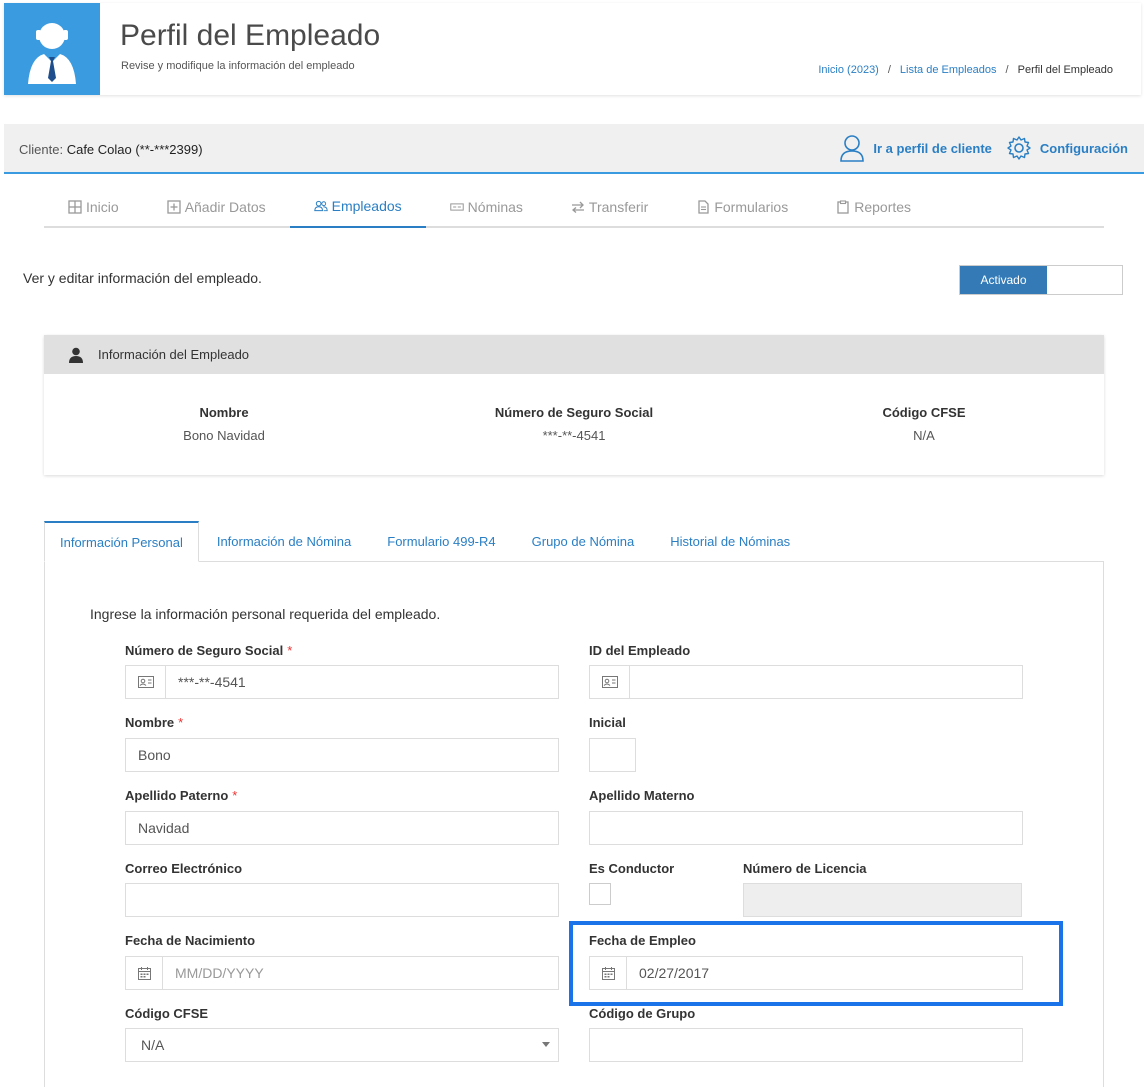 The width and height of the screenshot is (1144, 1087). I want to click on chevron-down-icon, so click(546, 1044).